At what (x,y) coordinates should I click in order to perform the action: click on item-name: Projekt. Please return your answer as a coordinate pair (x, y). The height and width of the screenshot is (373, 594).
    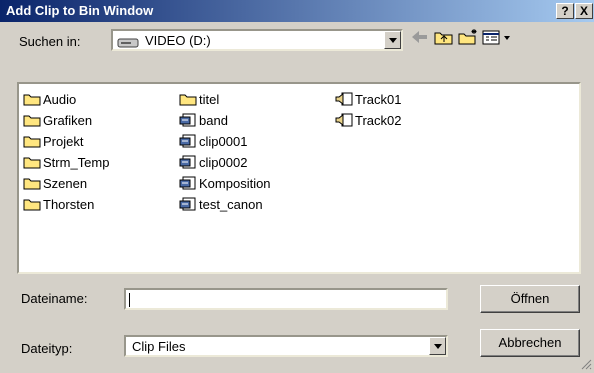
    Looking at the image, I should click on (63, 141).